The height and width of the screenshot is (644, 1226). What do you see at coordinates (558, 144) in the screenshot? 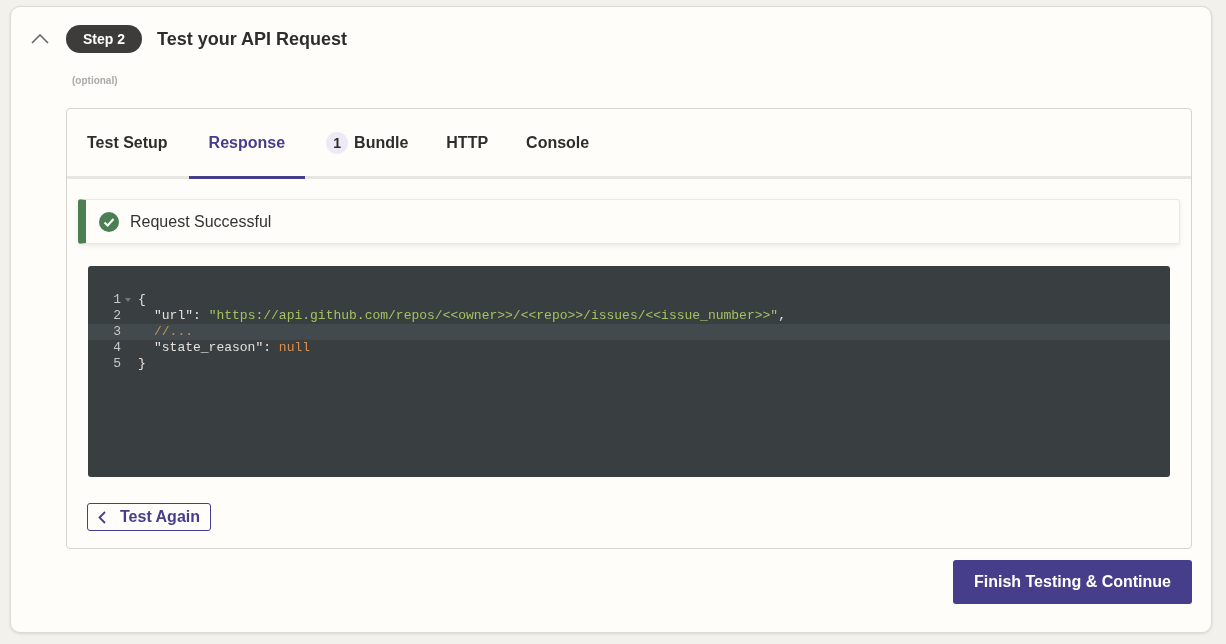
I see `tab: Console` at bounding box center [558, 144].